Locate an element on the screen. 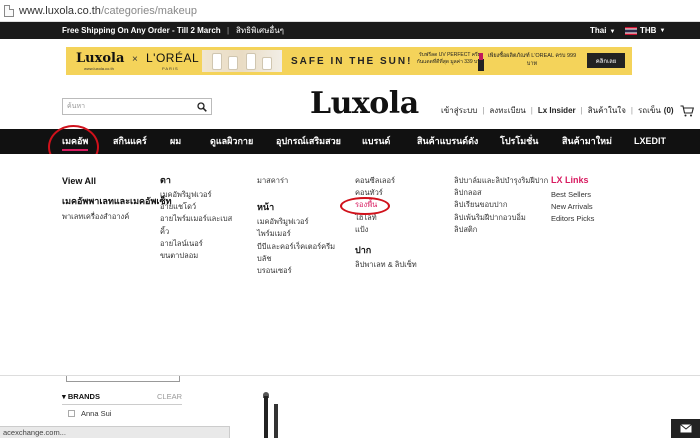 This screenshot has height=438, width=700. menu-link: พาเลทเครื่องสำอางค์ is located at coordinates (117, 217).